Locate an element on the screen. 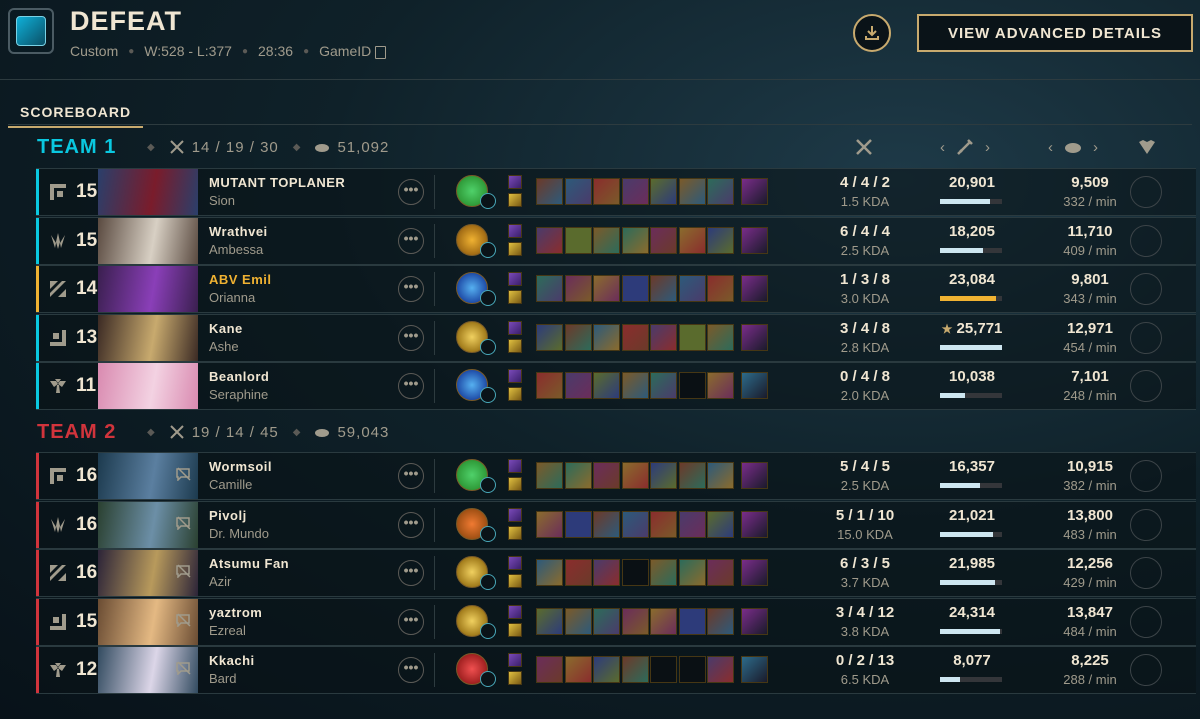  download-replay-button is located at coordinates (872, 33).